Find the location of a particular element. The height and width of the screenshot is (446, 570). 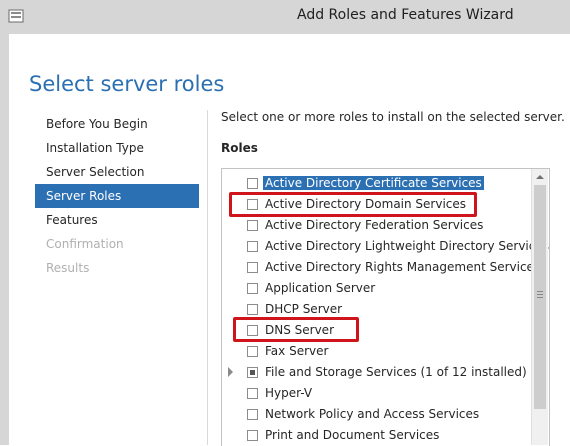

role-item-print-and-document-services: Print and Document Services is located at coordinates (377, 435).